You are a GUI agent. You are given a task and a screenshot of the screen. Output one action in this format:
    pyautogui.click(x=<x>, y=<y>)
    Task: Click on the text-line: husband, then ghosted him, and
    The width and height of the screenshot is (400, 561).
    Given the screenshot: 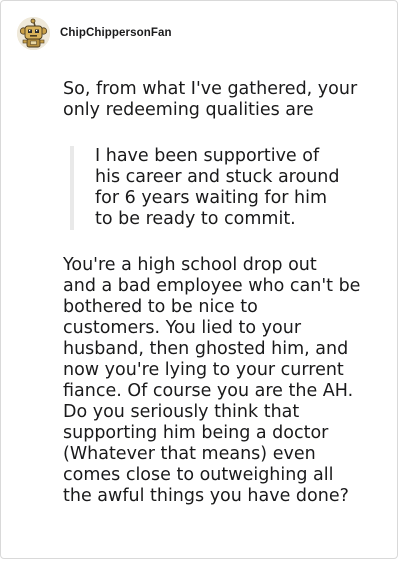 What is the action you would take?
    pyautogui.click(x=206, y=349)
    